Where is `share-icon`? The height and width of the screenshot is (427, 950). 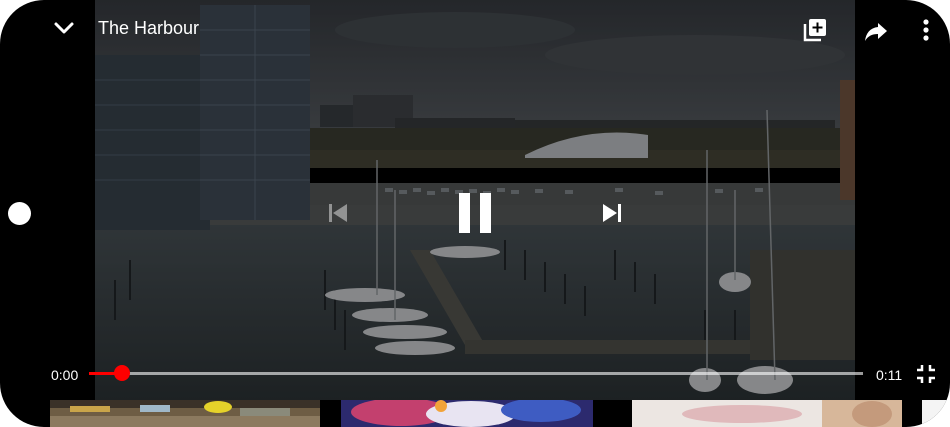
share-icon is located at coordinates (876, 32).